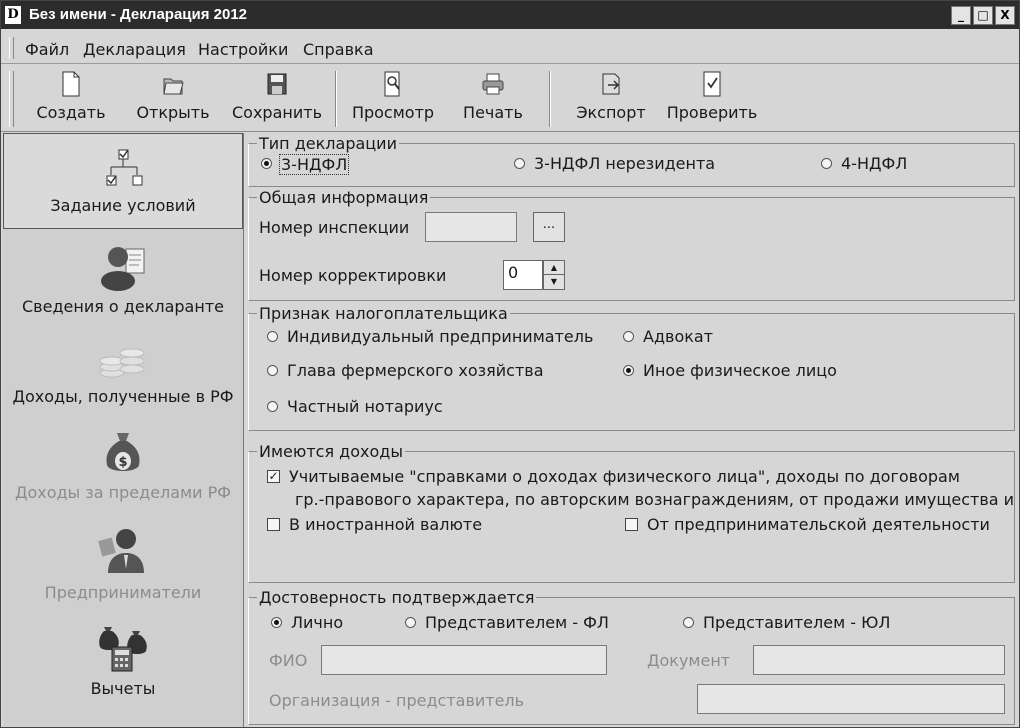 The width and height of the screenshot is (1020, 728). What do you see at coordinates (123, 649) in the screenshot?
I see `calculator-bags-icon` at bounding box center [123, 649].